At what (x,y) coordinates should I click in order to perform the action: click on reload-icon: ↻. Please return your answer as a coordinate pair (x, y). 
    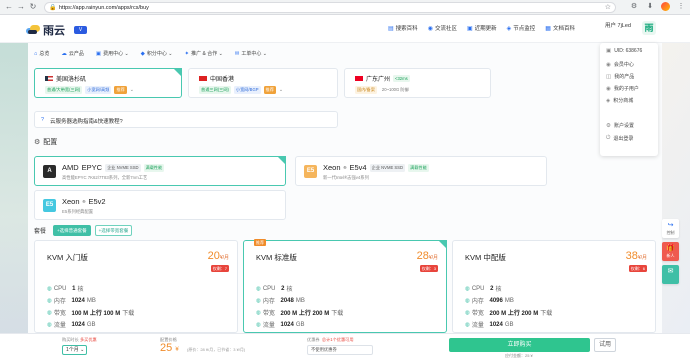
    Looking at the image, I should click on (33, 7).